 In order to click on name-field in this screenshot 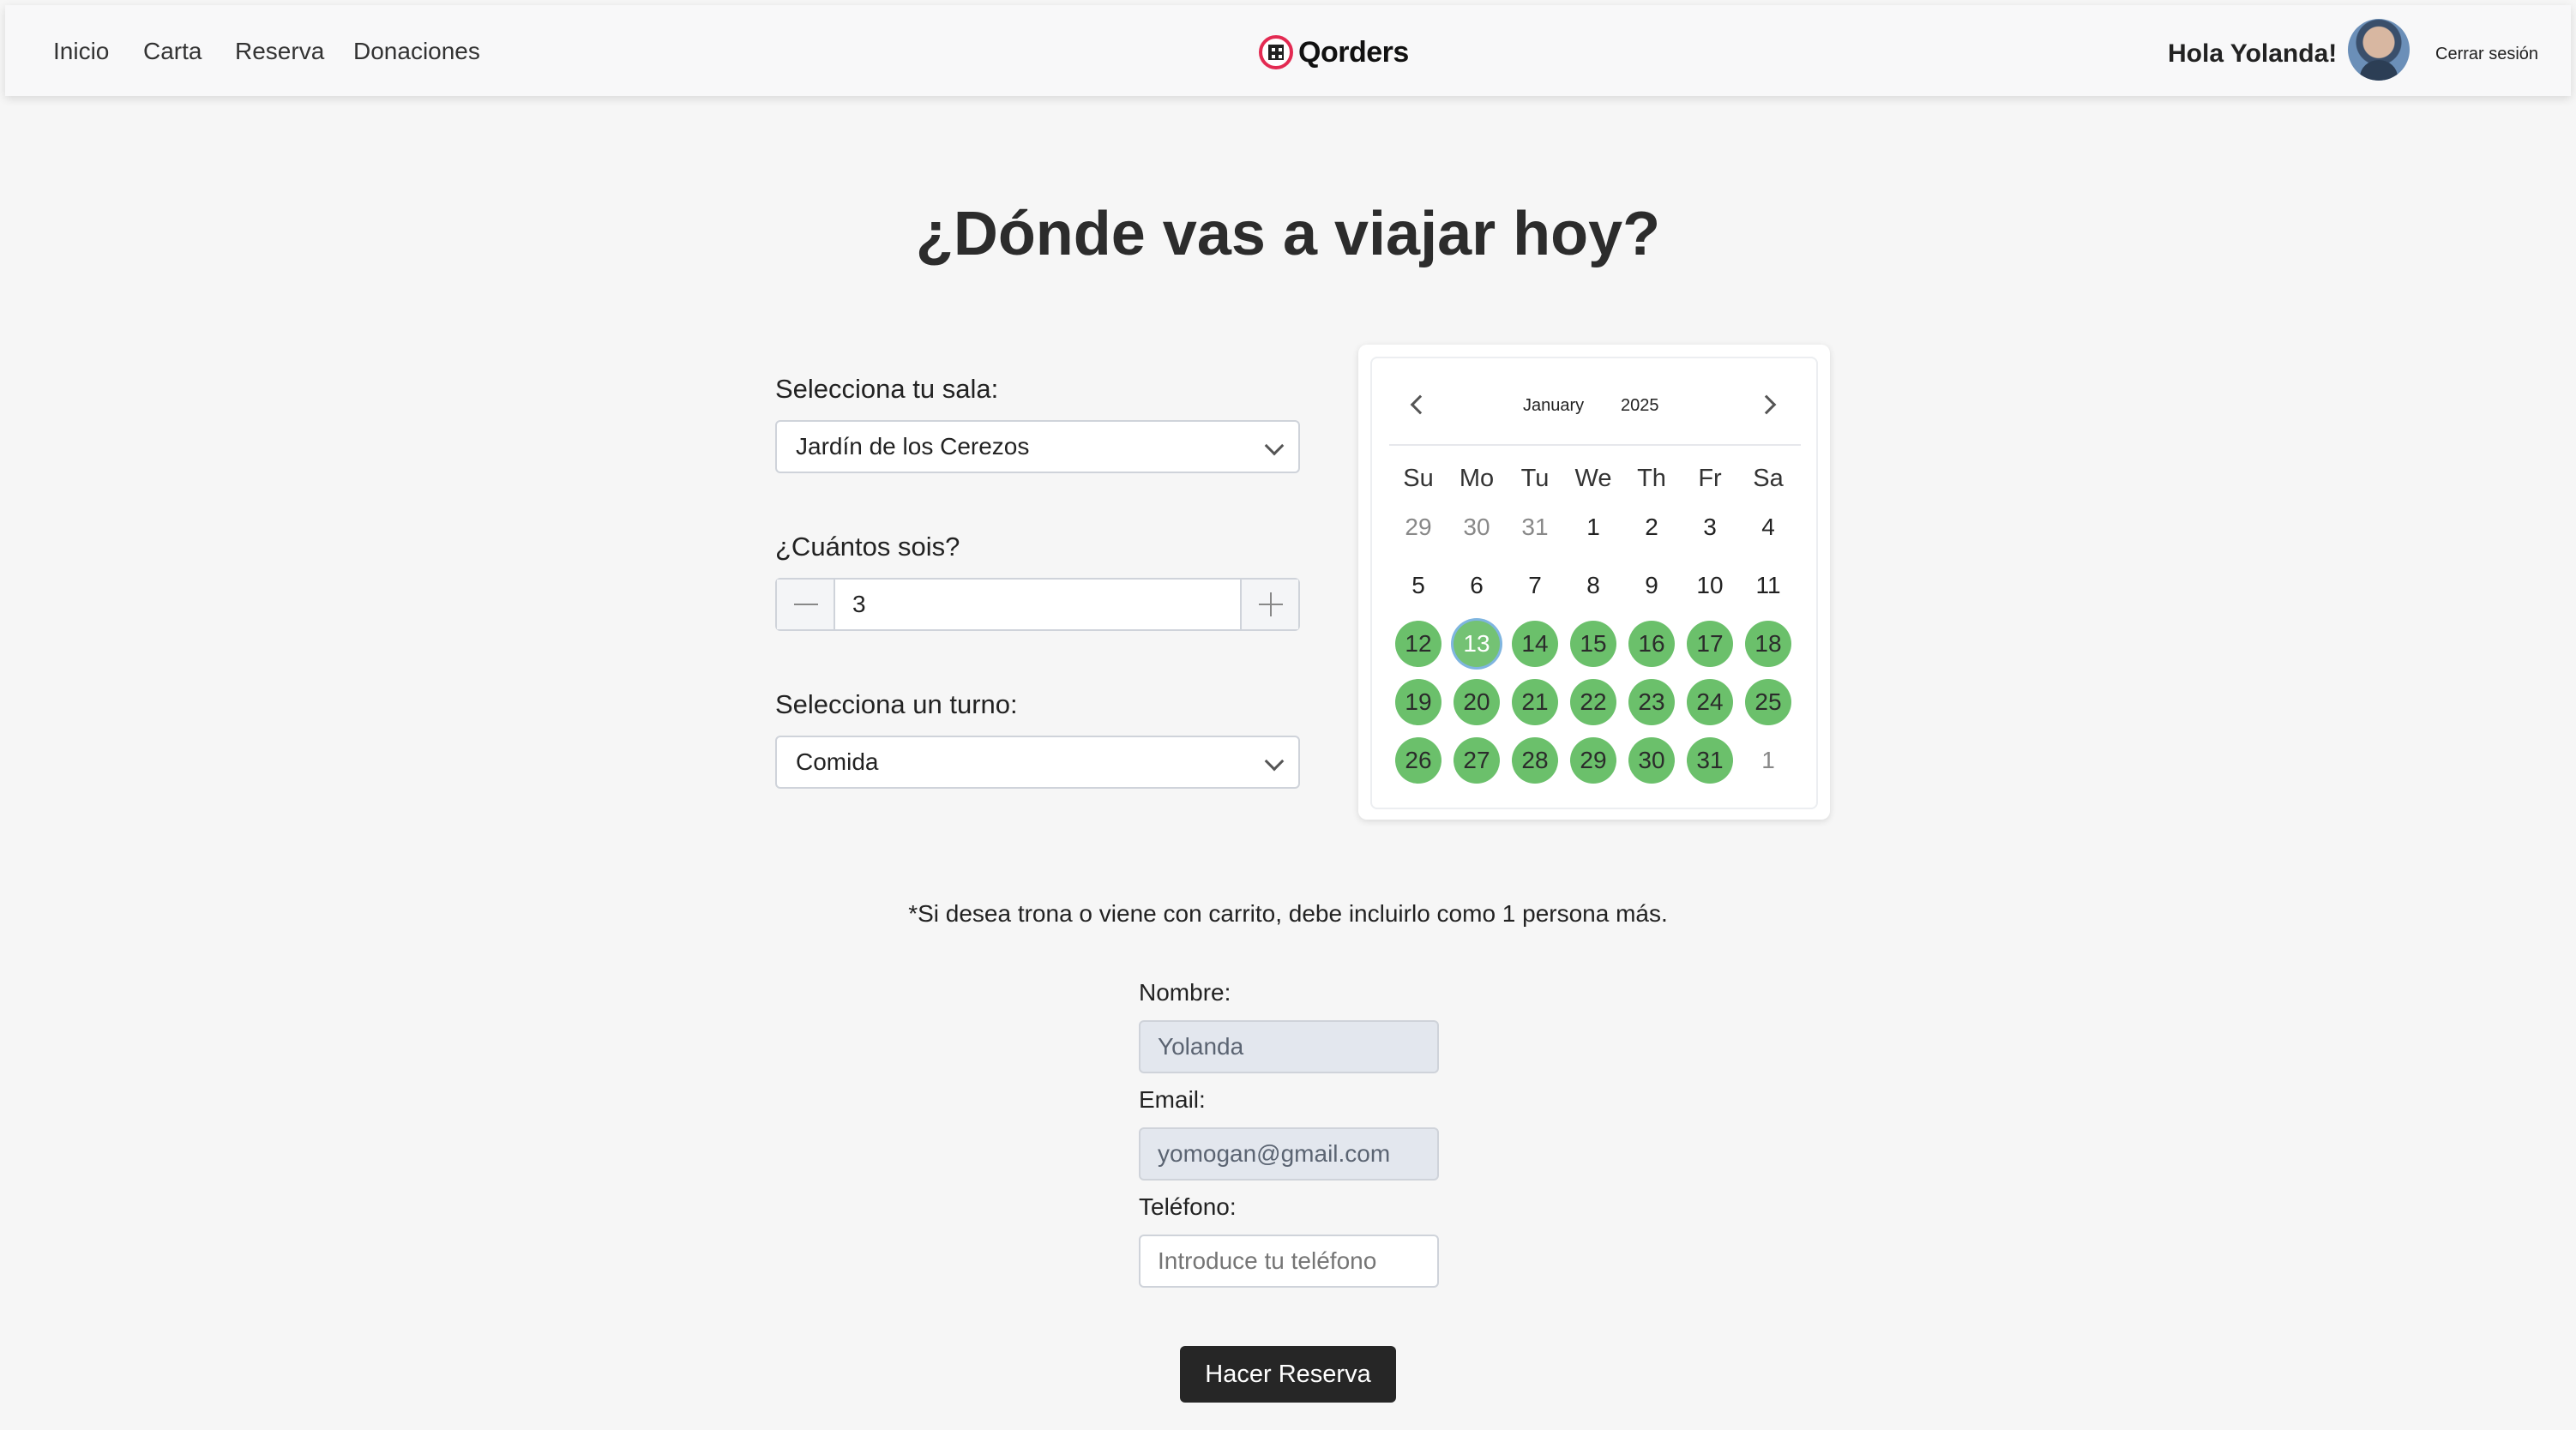, I will do `click(1289, 1046)`.